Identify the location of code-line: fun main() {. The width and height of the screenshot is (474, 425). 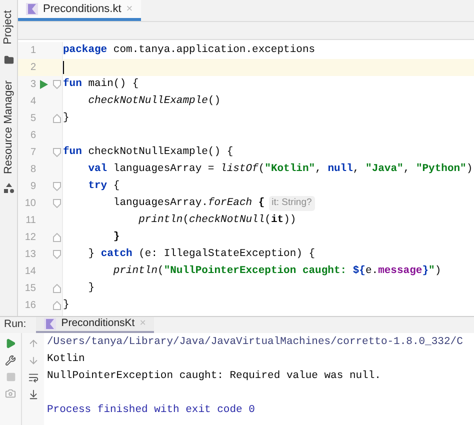
(101, 84).